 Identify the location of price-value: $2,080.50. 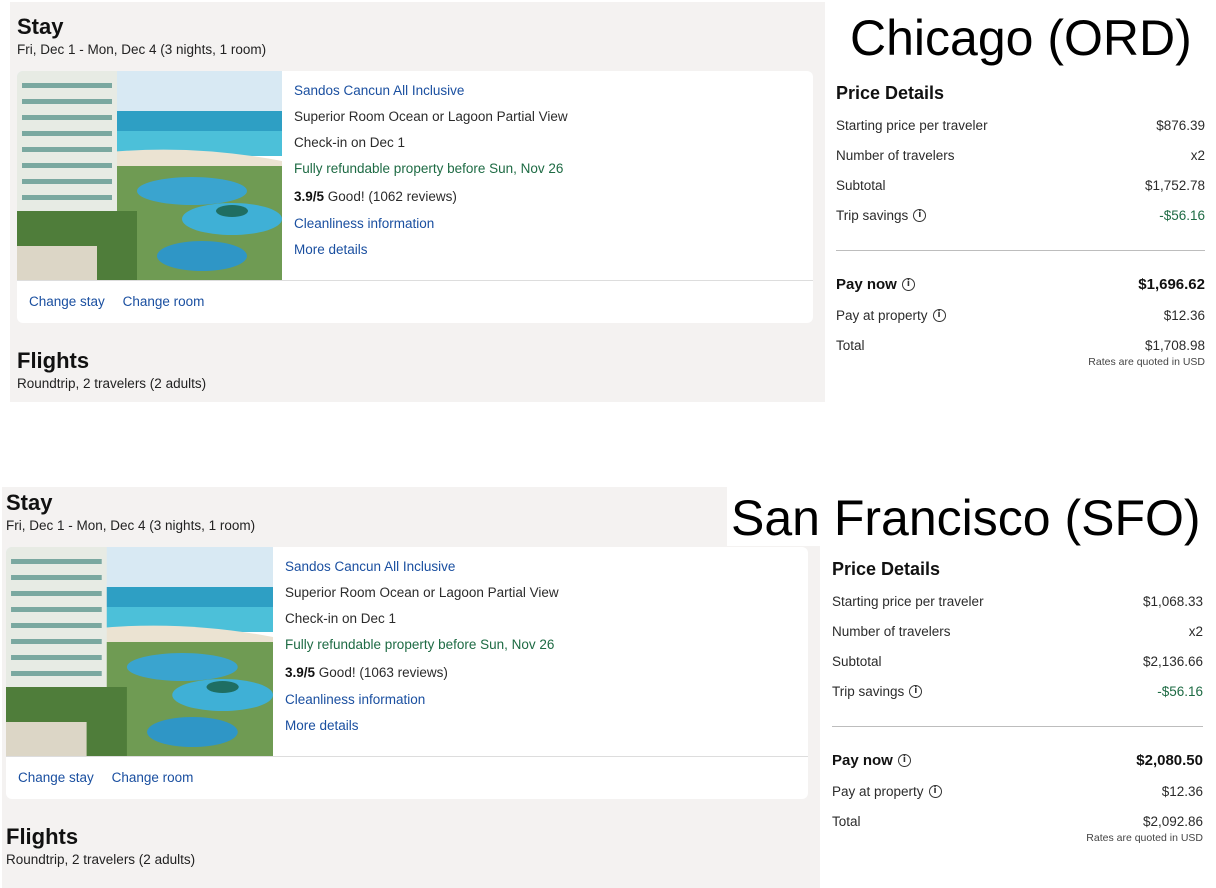
(1169, 760).